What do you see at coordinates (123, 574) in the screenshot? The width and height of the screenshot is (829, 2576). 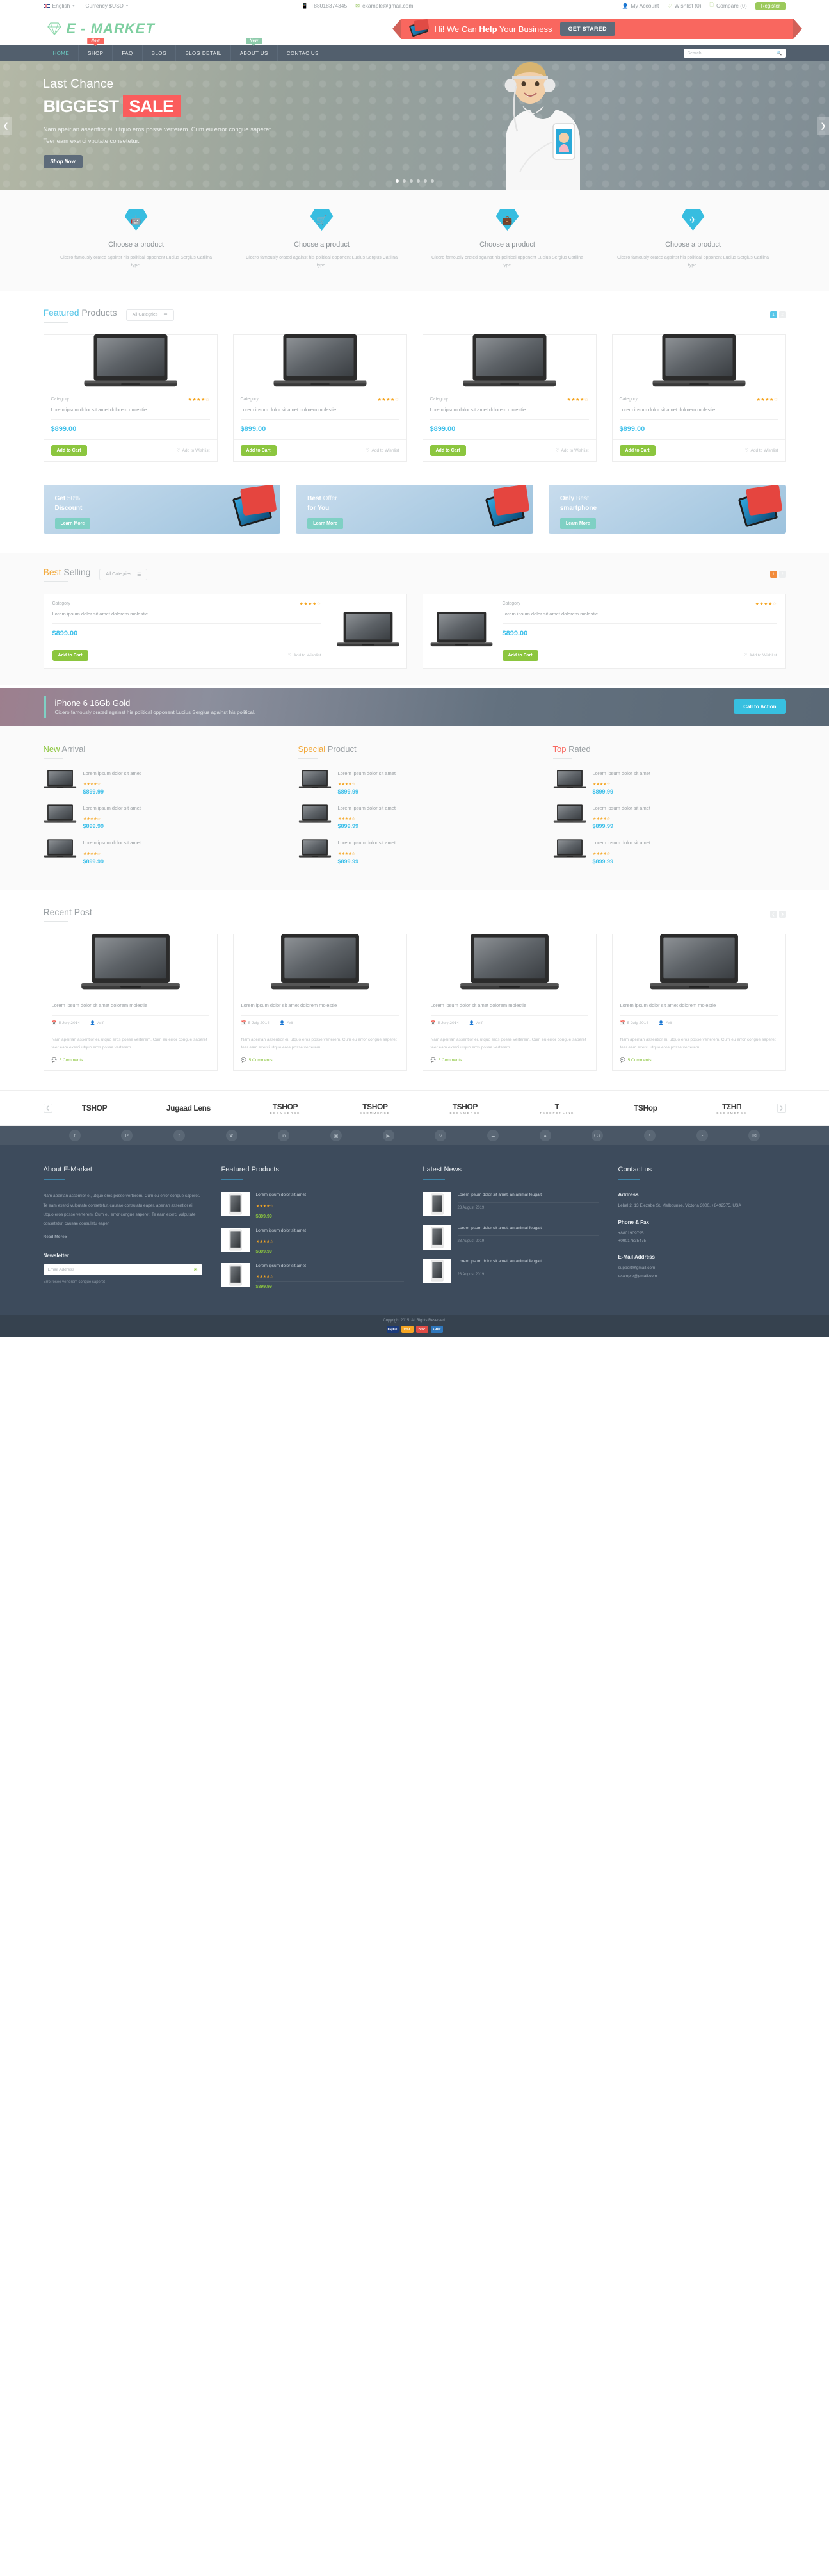 I see `best-category-dropdown: All Categries ☰` at bounding box center [123, 574].